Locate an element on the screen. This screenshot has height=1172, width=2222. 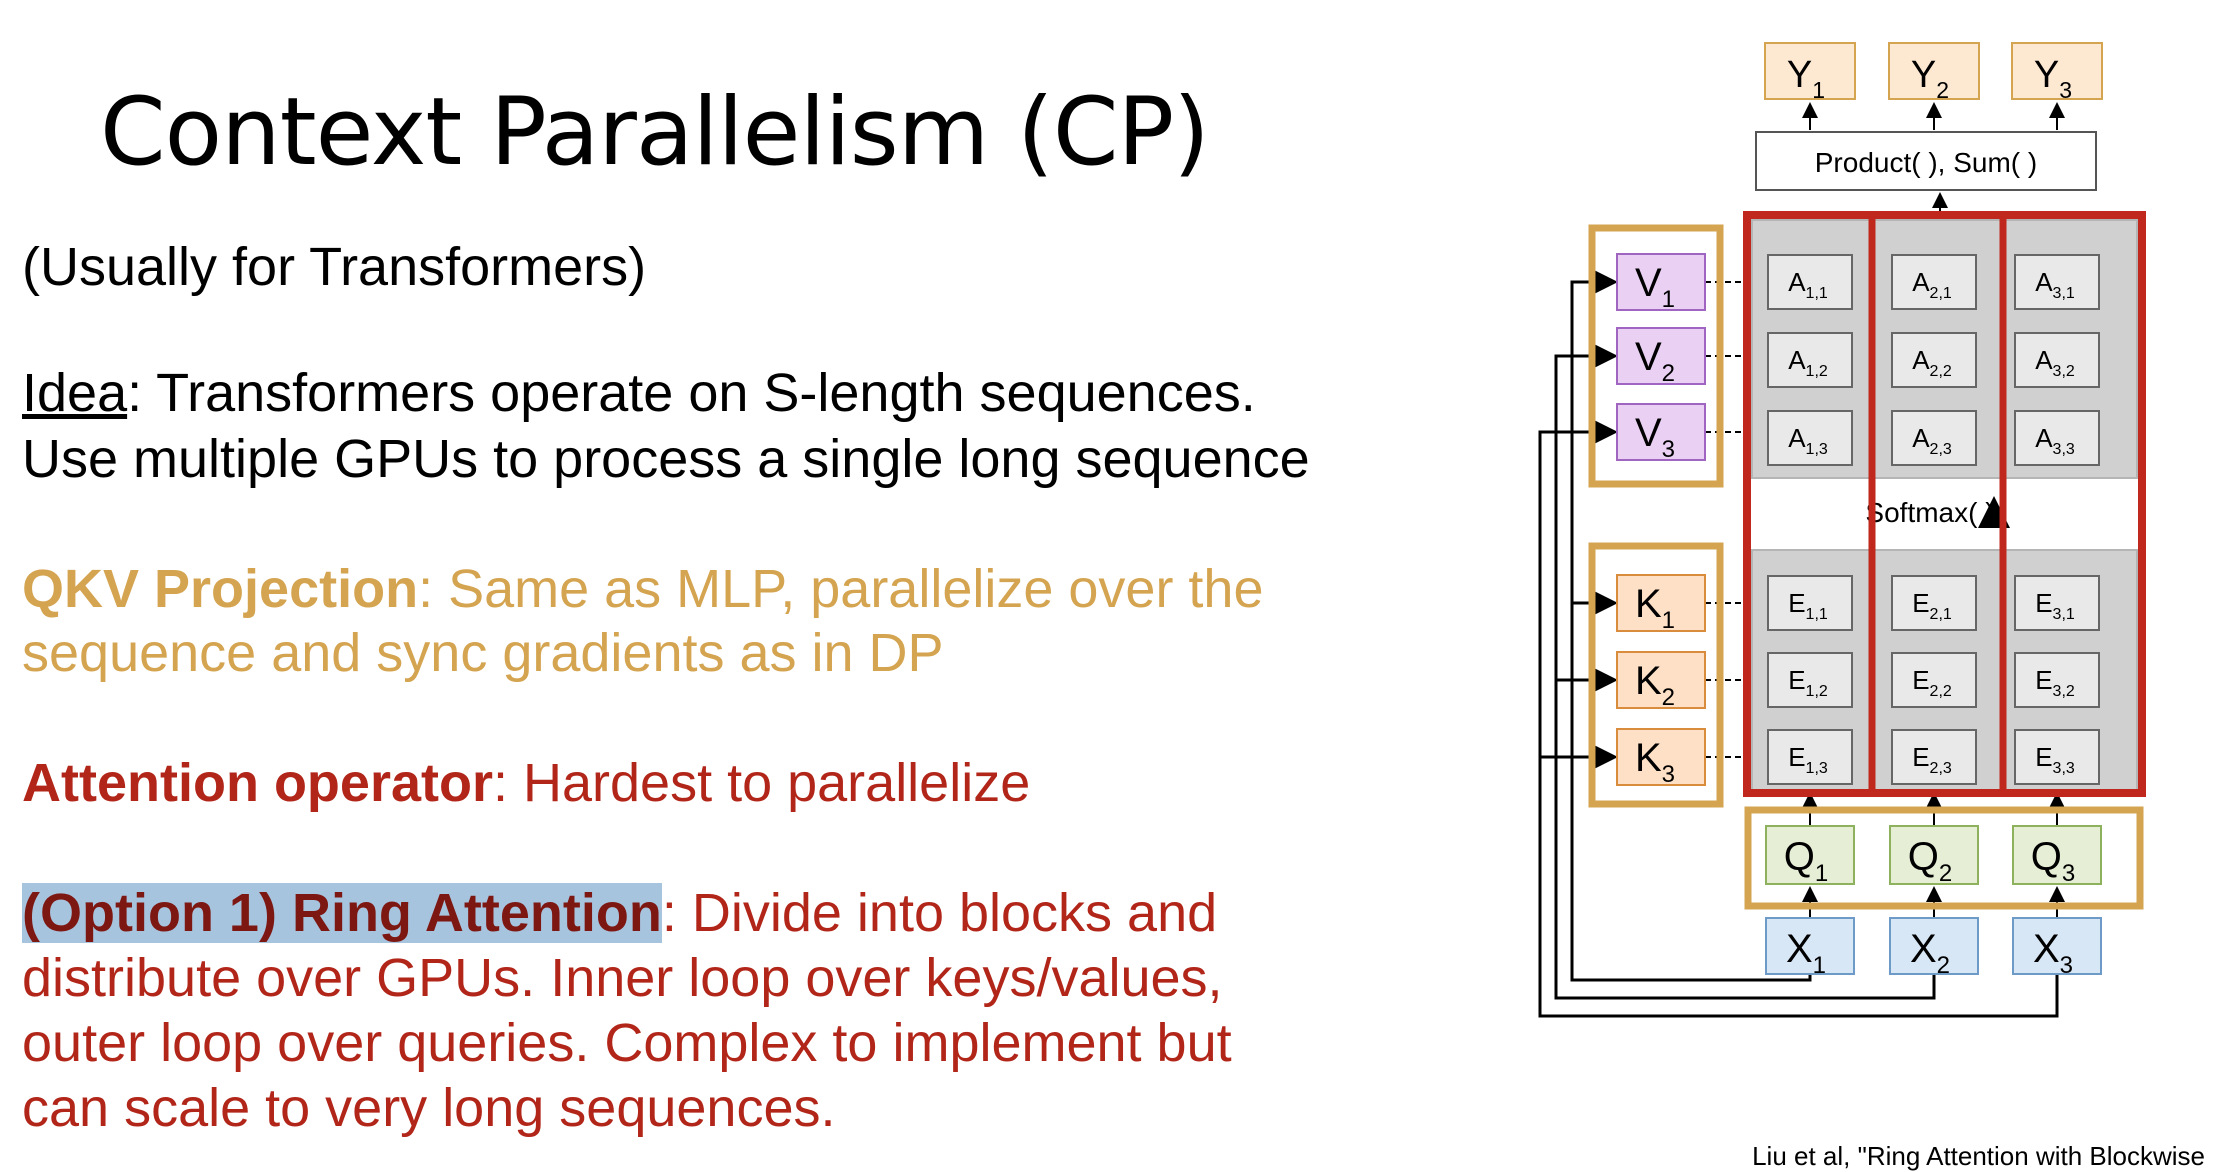
attention-label: Attention operator is located at coordinates (257, 783).